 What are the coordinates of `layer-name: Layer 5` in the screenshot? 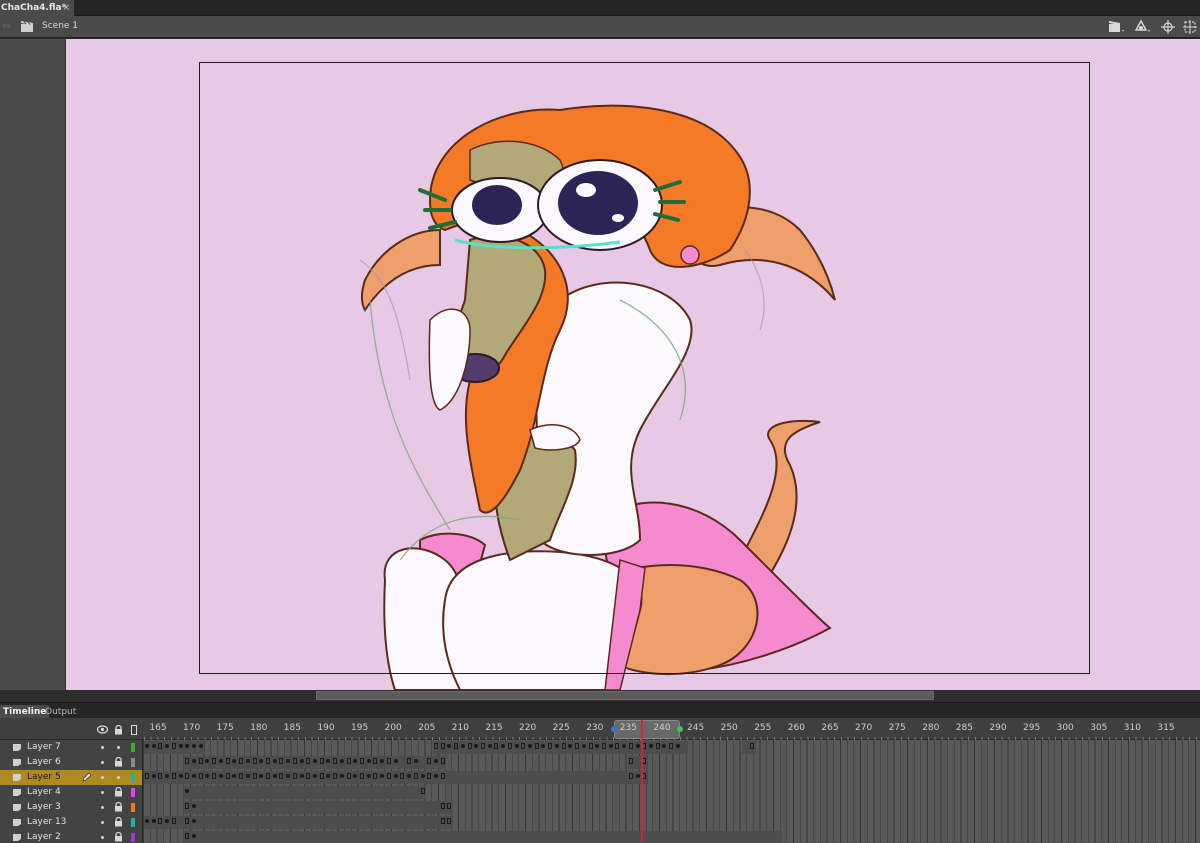 It's located at (44, 777).